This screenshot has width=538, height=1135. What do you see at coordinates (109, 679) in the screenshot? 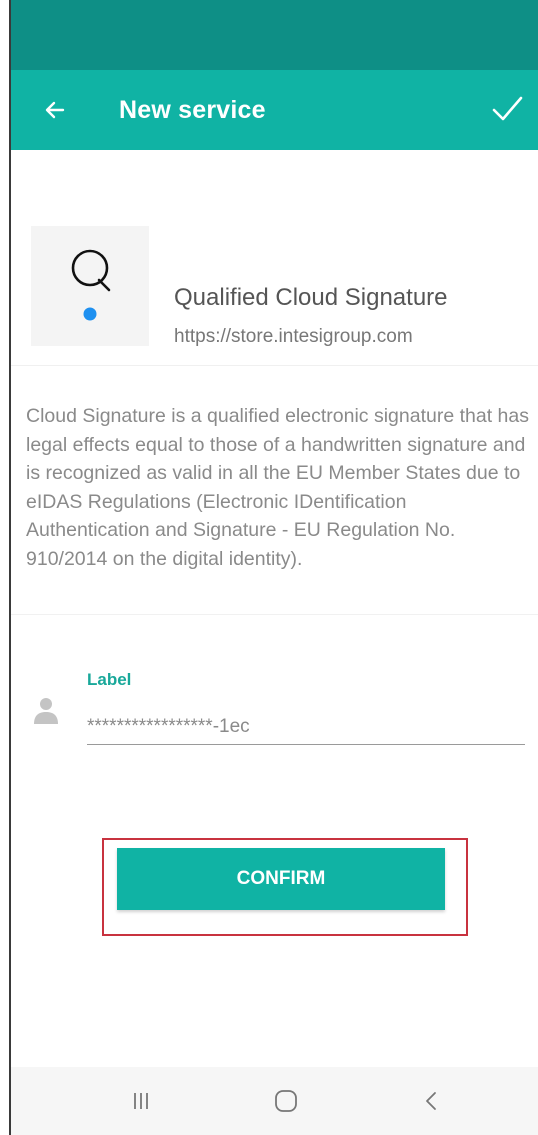
I see `label-field-title: Label` at bounding box center [109, 679].